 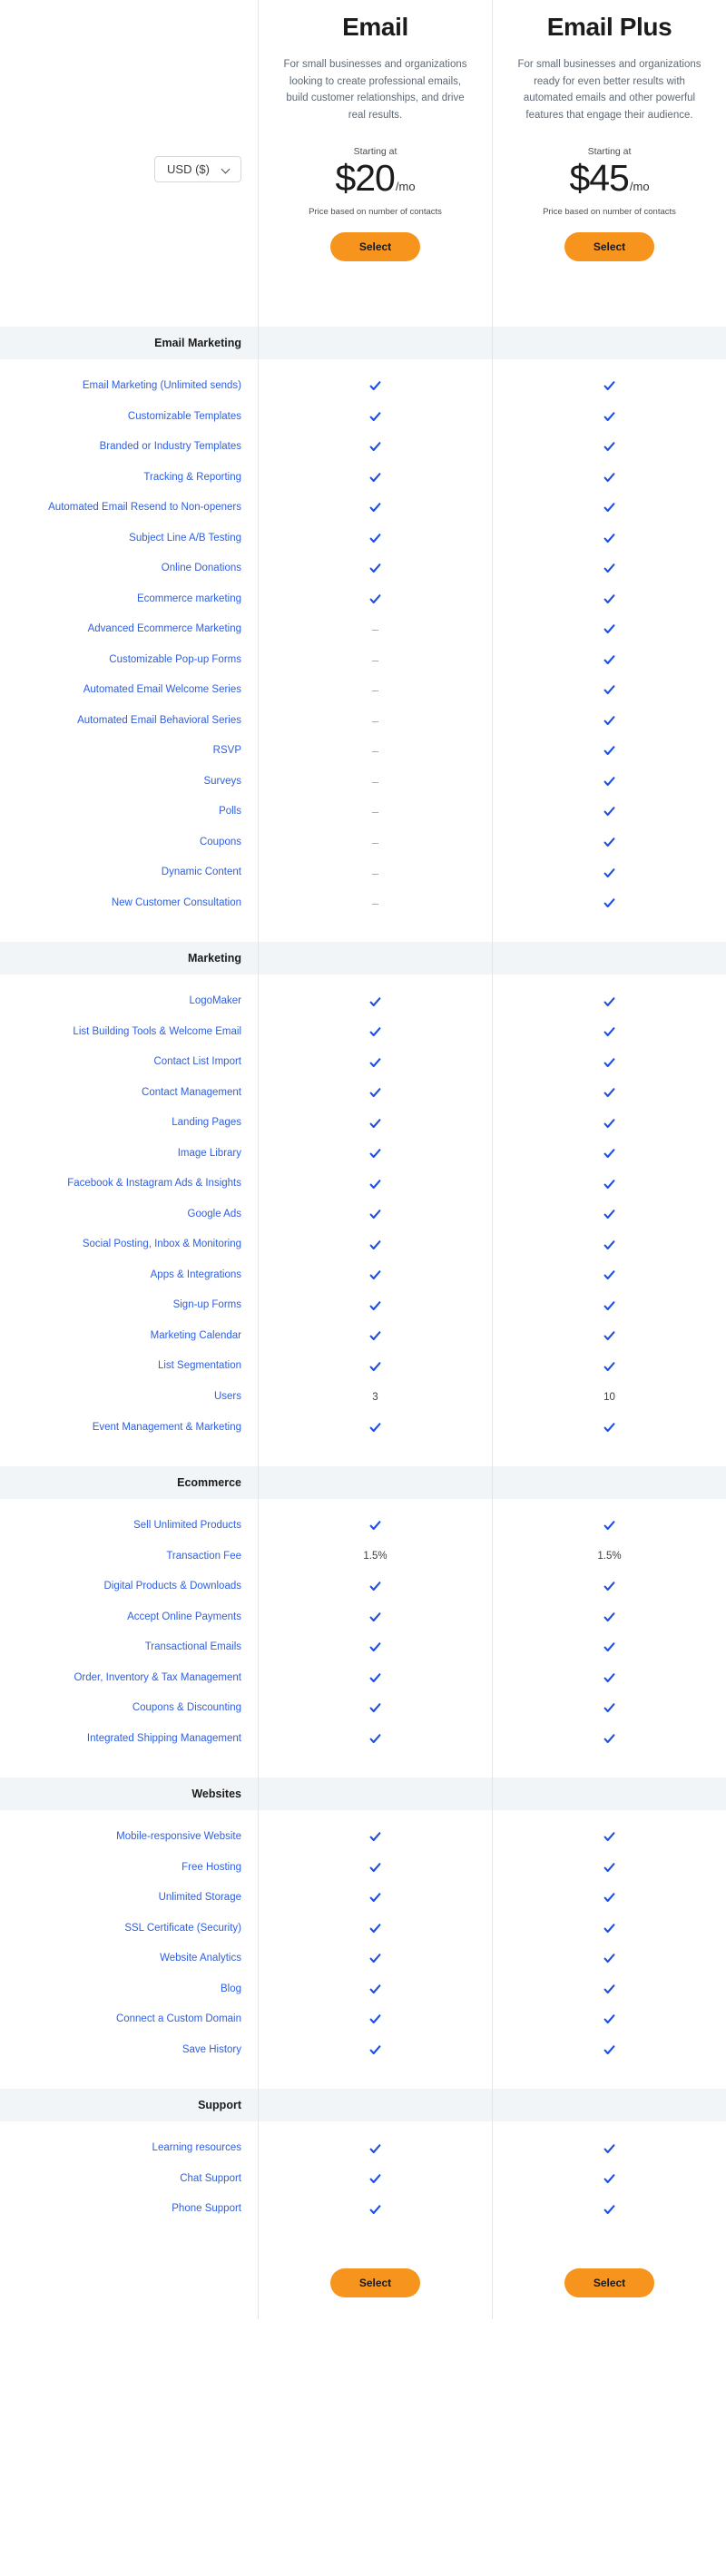 What do you see at coordinates (129, 1305) in the screenshot?
I see `feature-label: Sign-up Forms` at bounding box center [129, 1305].